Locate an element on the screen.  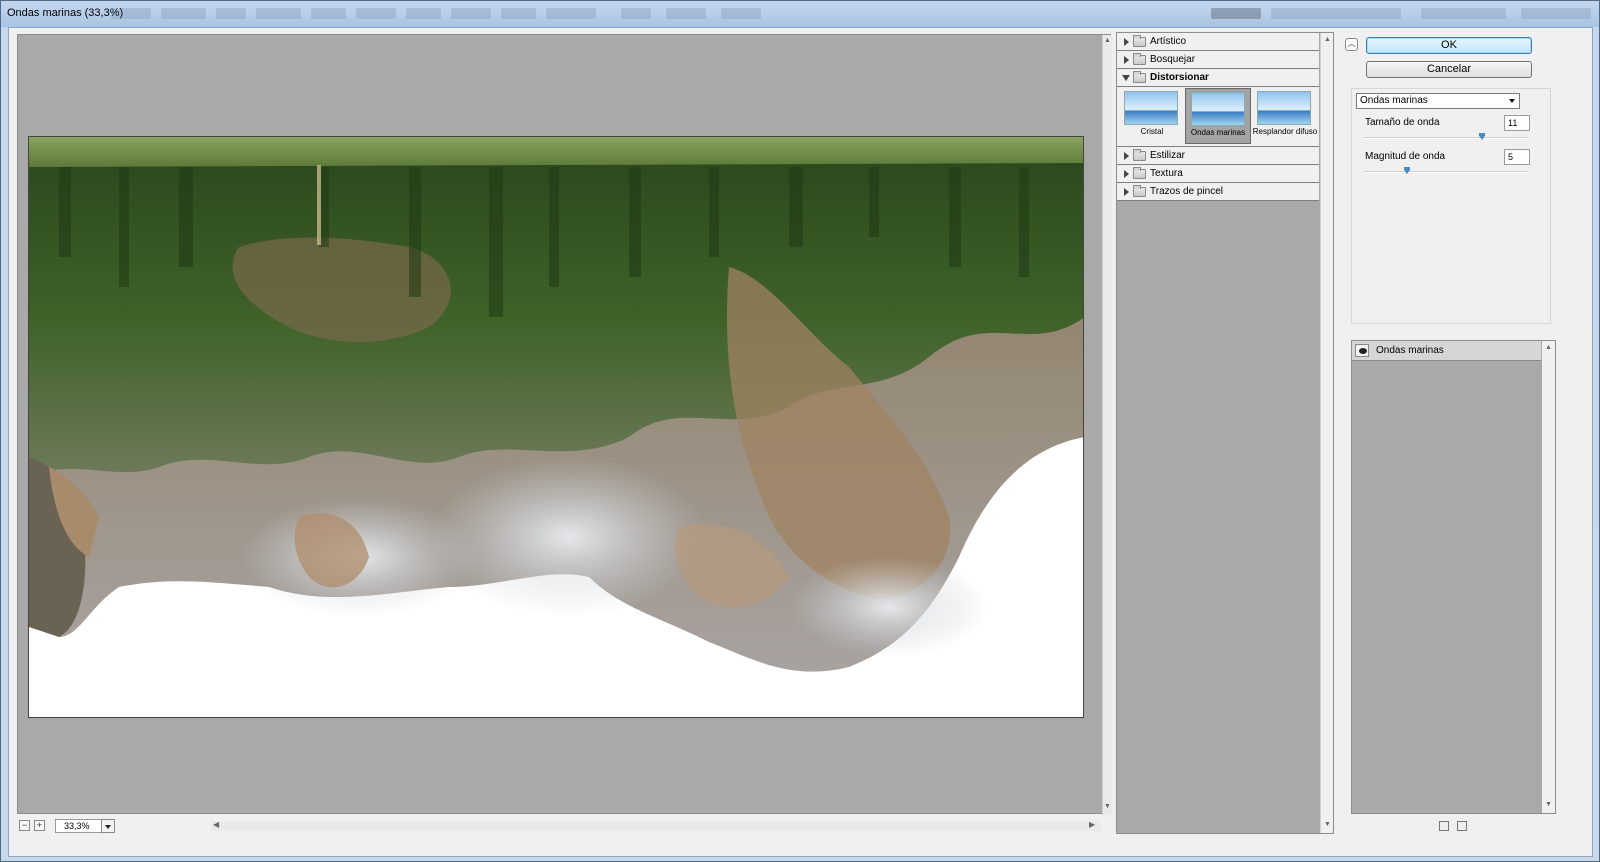
filter-category-trazos-de-pincel: Trazos de pincel is located at coordinates (1218, 192).